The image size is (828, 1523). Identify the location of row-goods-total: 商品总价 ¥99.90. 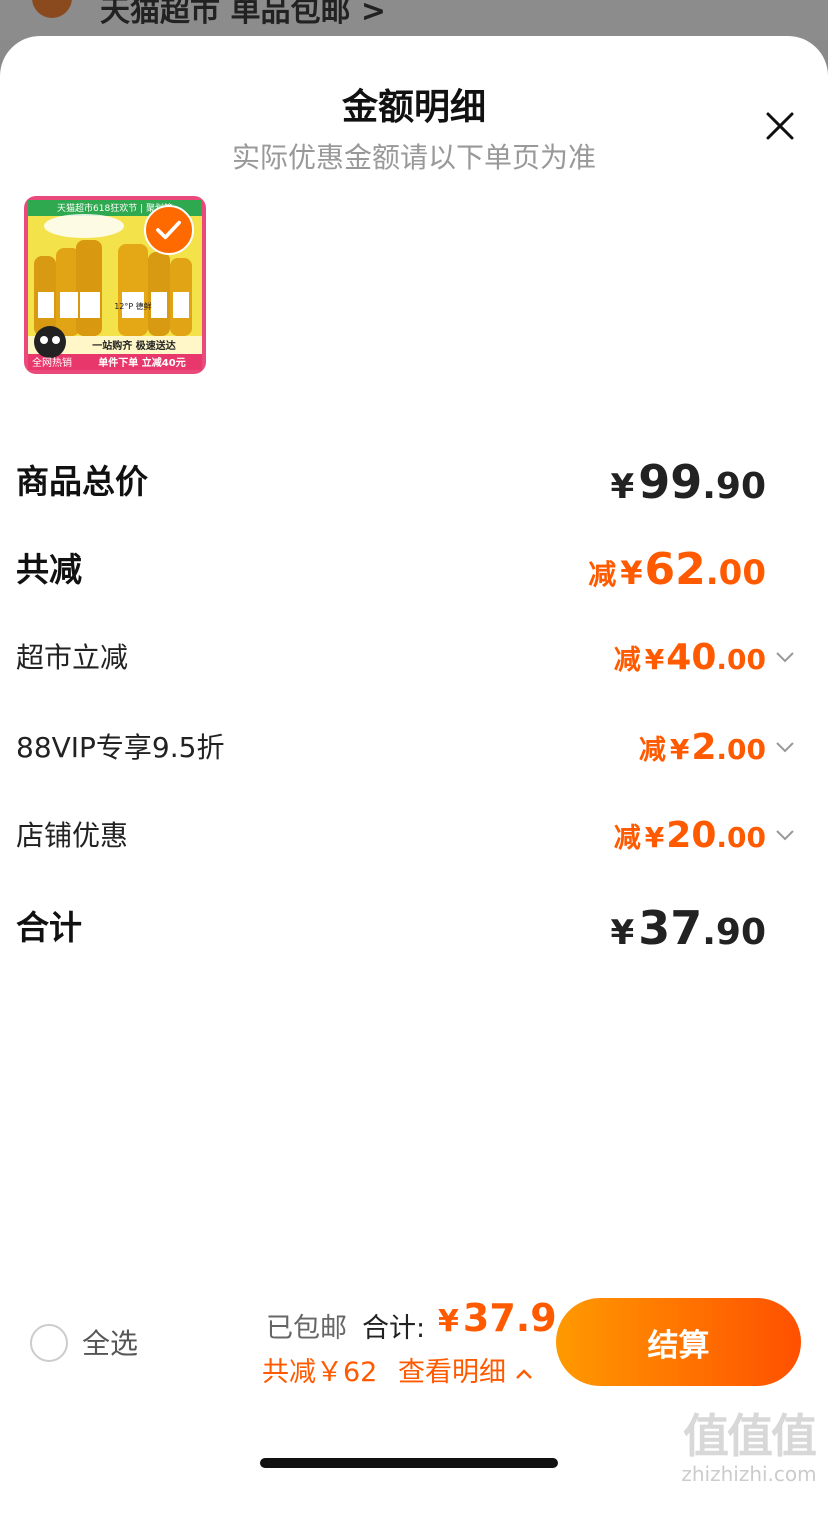
(406, 482).